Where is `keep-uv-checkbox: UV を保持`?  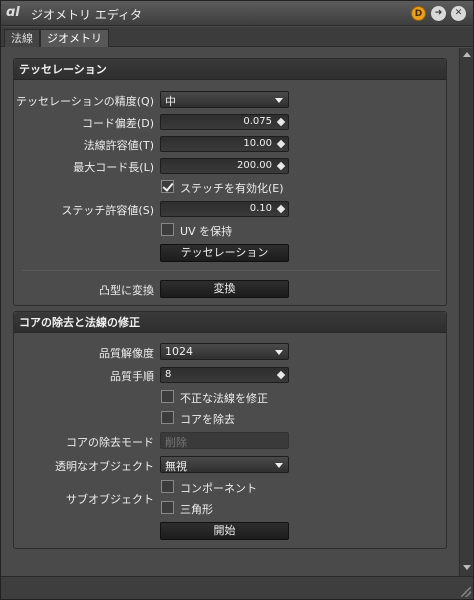
keep-uv-checkbox: UV を保持 is located at coordinates (221, 230).